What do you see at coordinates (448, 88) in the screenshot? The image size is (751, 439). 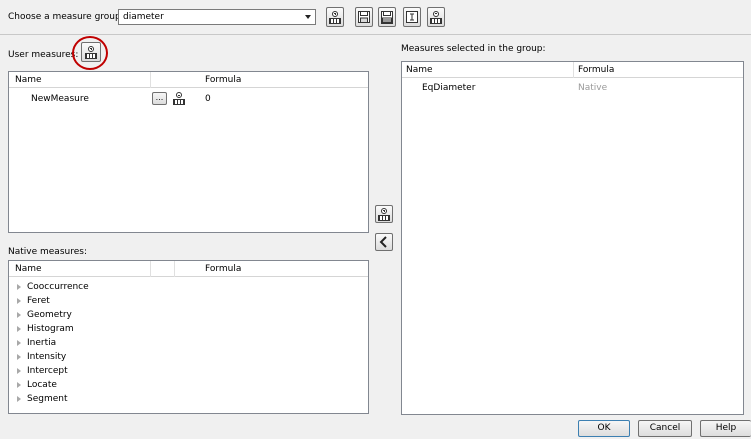 I see `measure-name: EqDiameter` at bounding box center [448, 88].